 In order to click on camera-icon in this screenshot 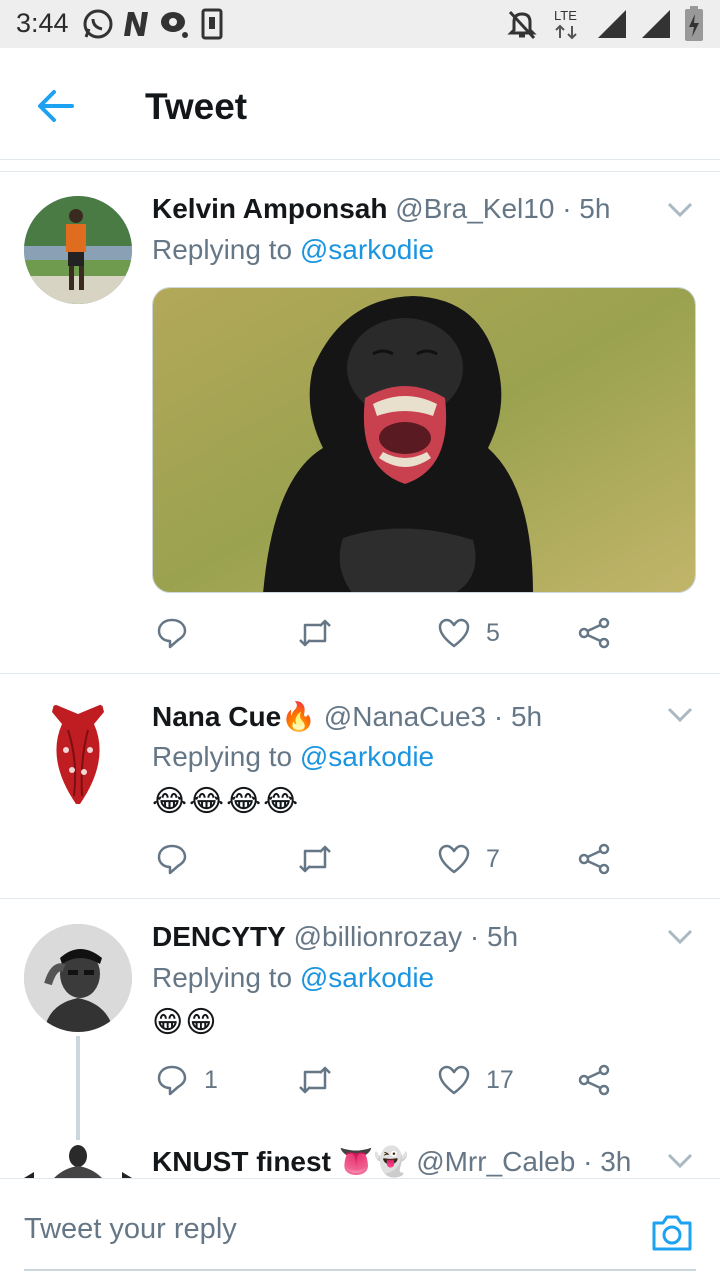, I will do `click(672, 1233)`.